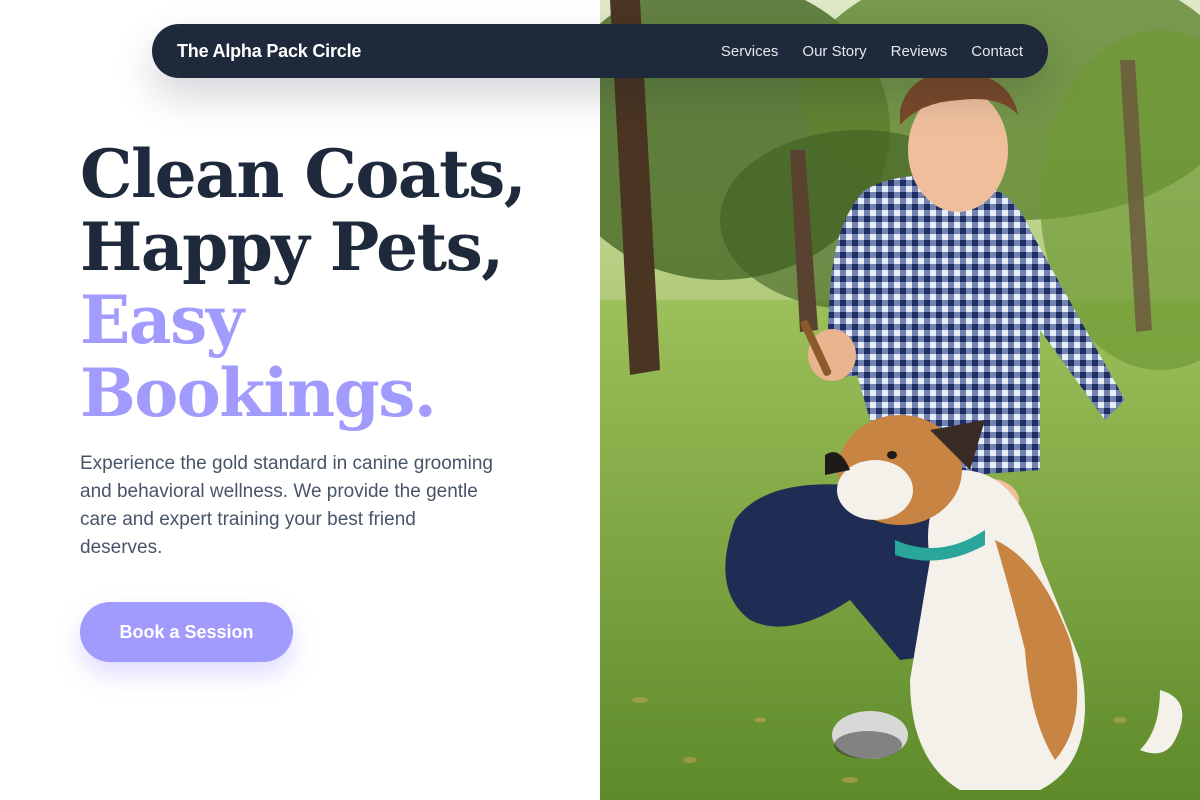 This screenshot has width=1200, height=800. Describe the element at coordinates (872, 51) in the screenshot. I see `nav-links: Services Our Story Reviews Contact` at that location.